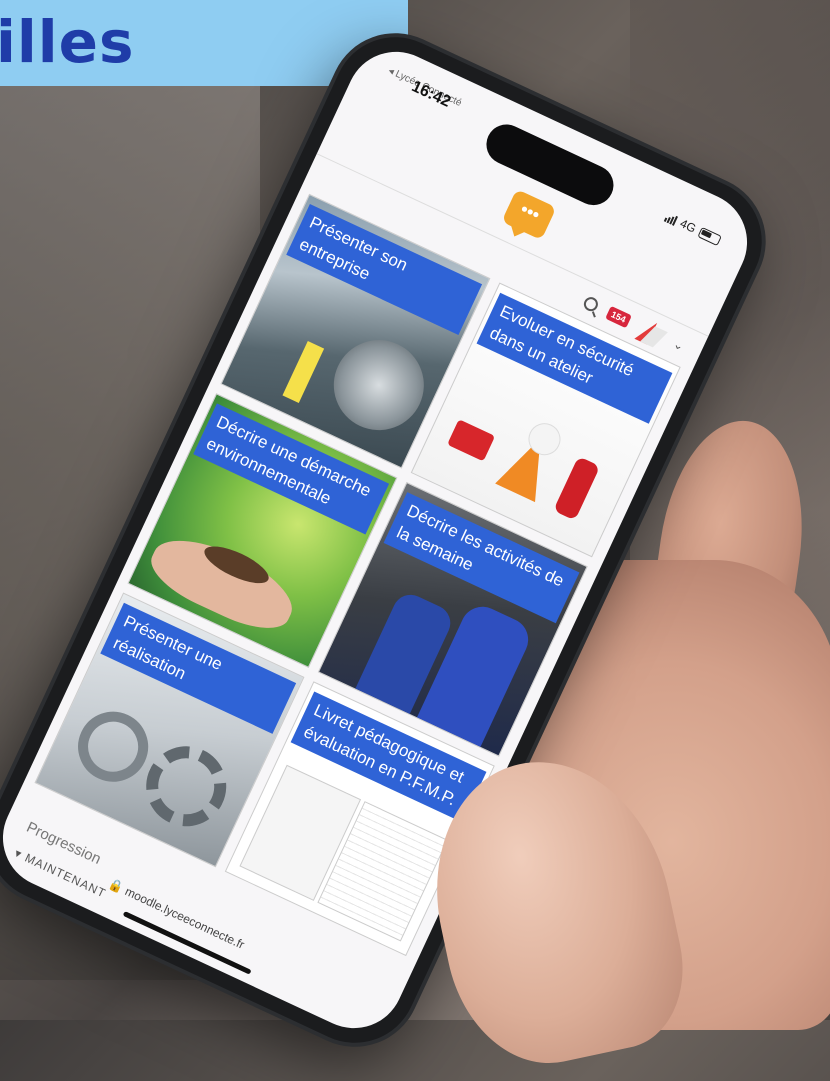 This screenshot has width=830, height=1081. What do you see at coordinates (67, 42) in the screenshot?
I see `banner-text: illes` at bounding box center [67, 42].